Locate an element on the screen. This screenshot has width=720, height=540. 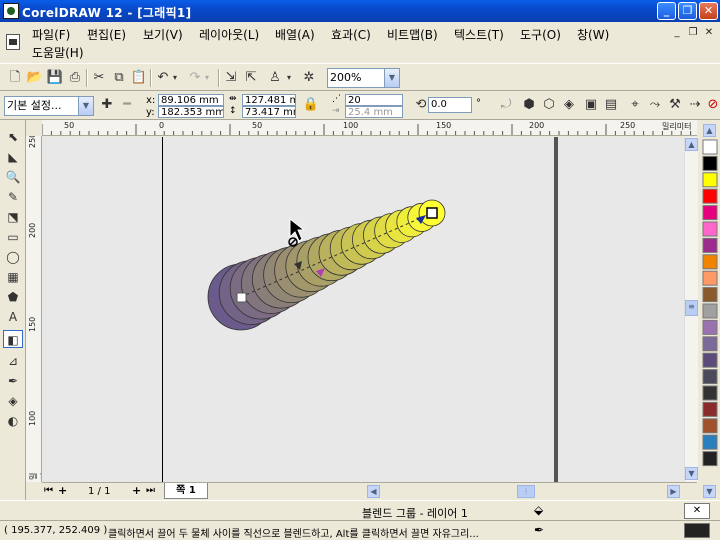
close-button: ✕ is located at coordinates (708, 11).